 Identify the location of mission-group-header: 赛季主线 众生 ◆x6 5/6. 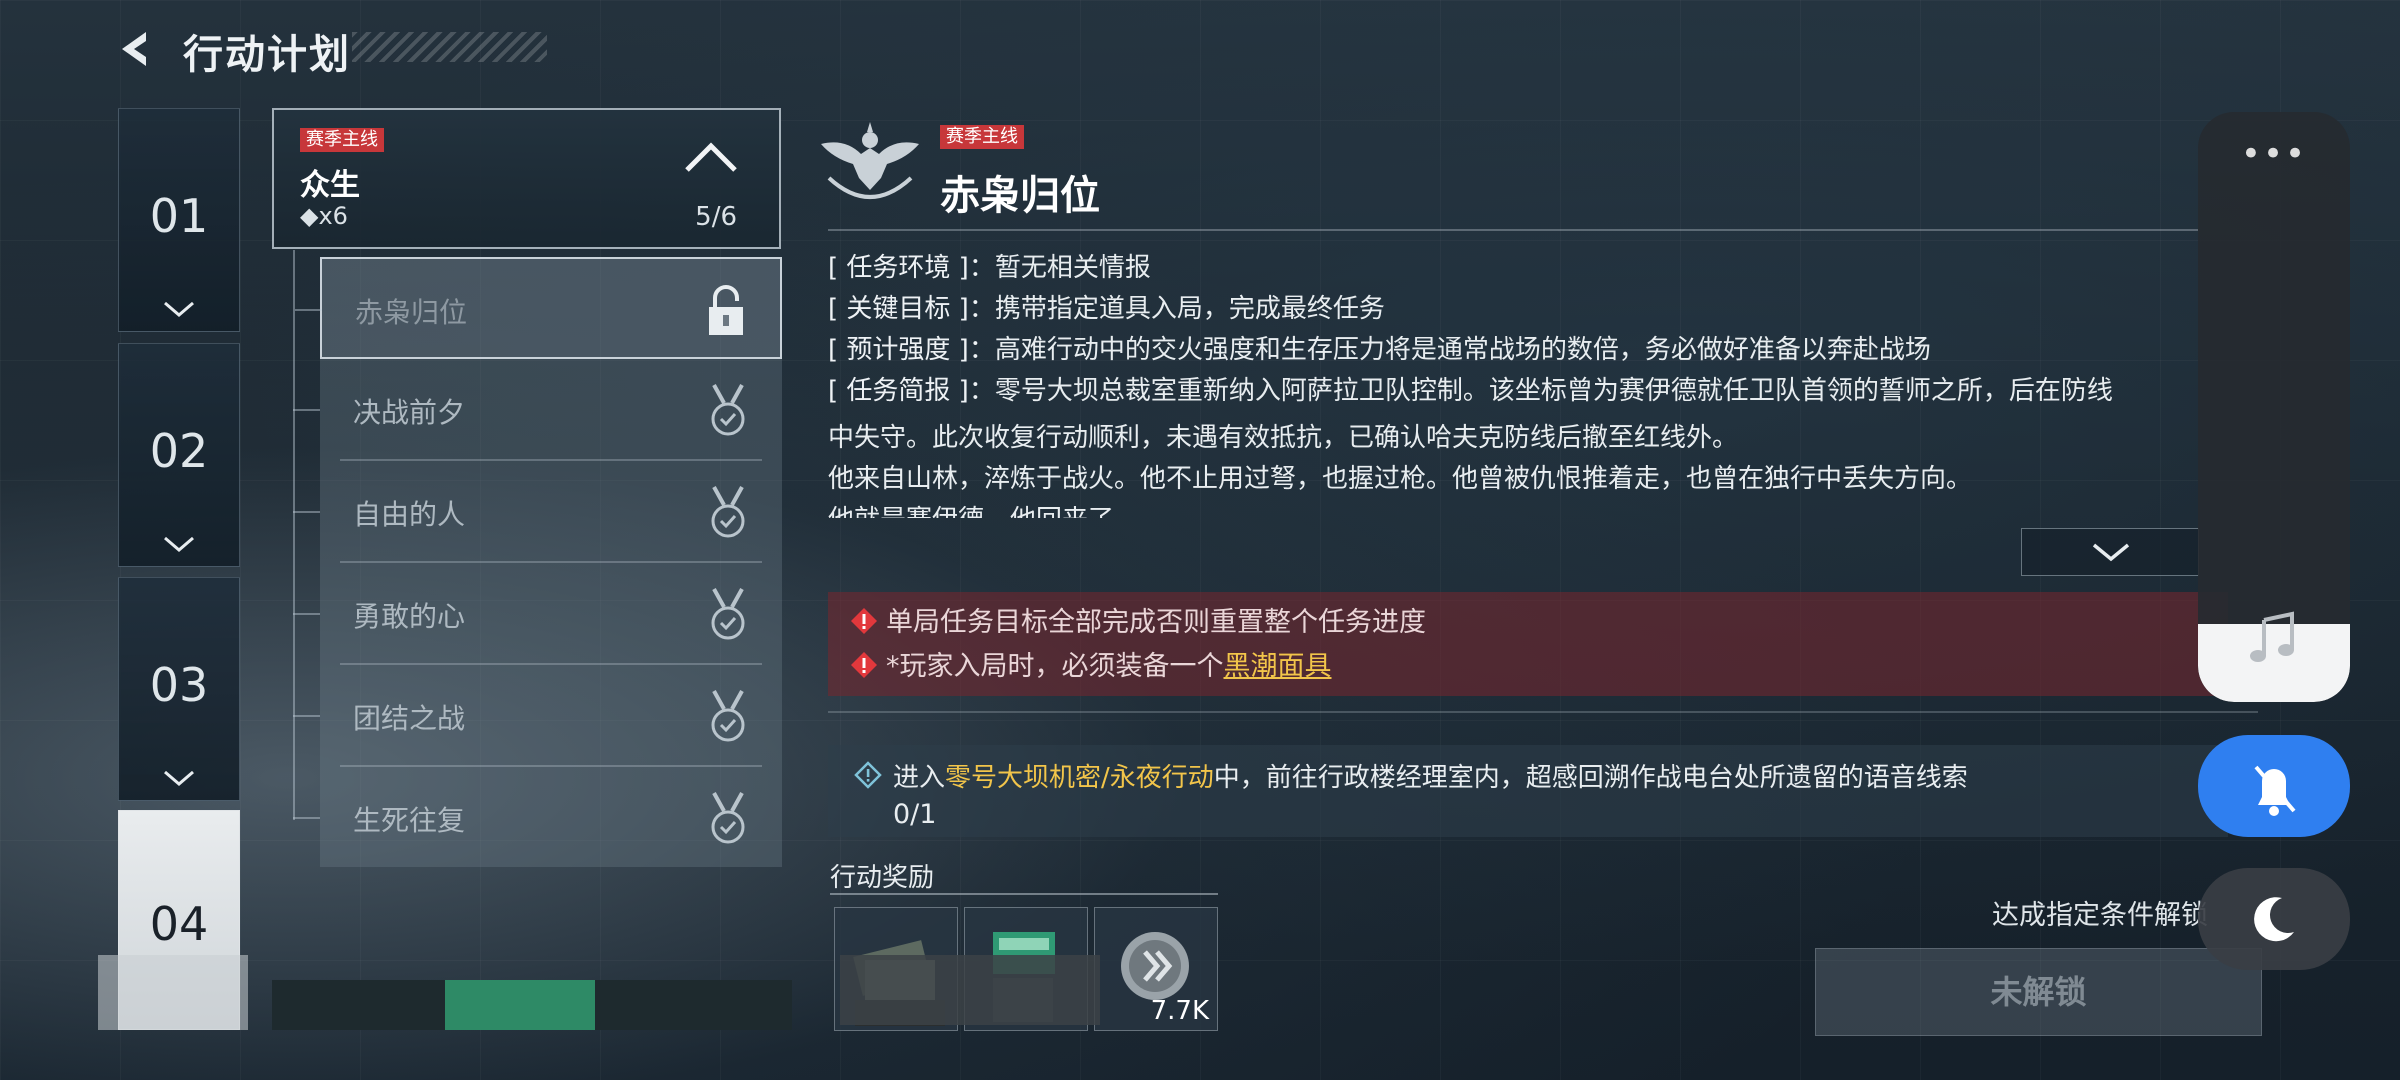
(526, 178).